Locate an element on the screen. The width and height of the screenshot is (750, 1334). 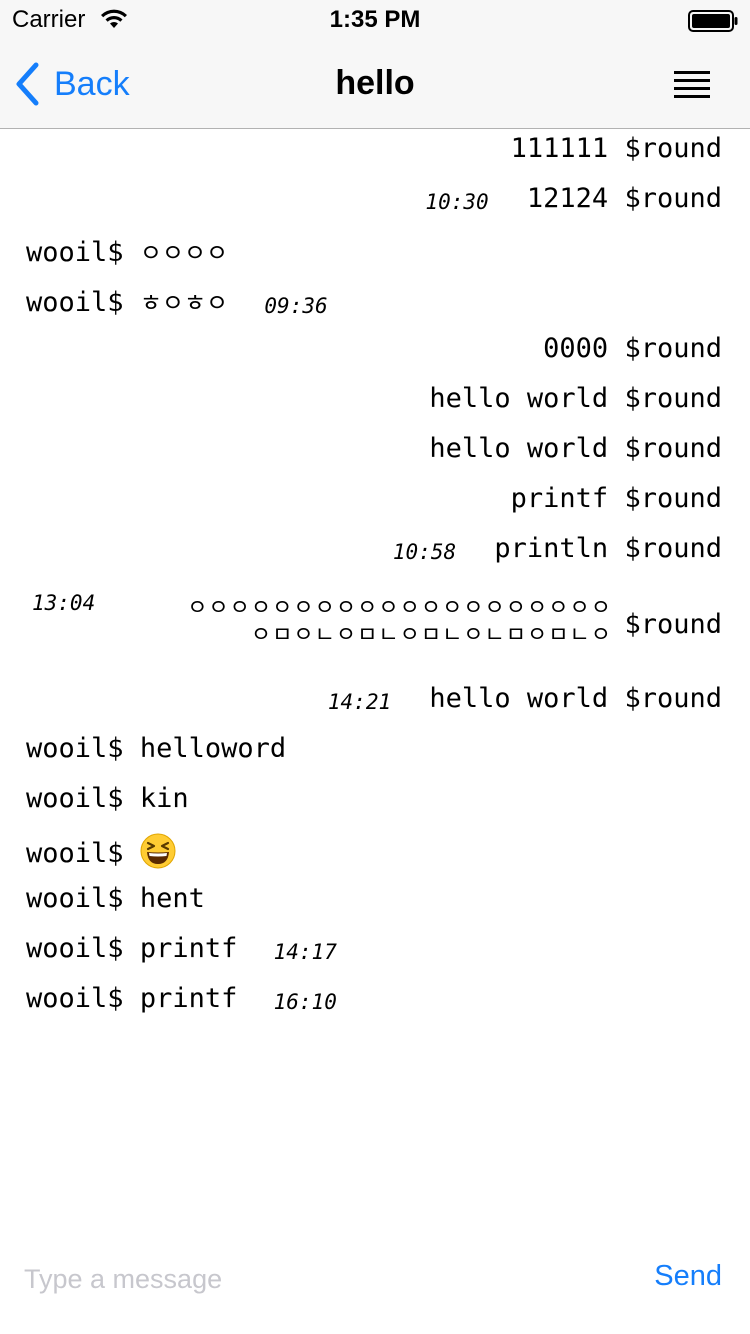
message-row: 10:30 12124 $round is located at coordinates (375, 204).